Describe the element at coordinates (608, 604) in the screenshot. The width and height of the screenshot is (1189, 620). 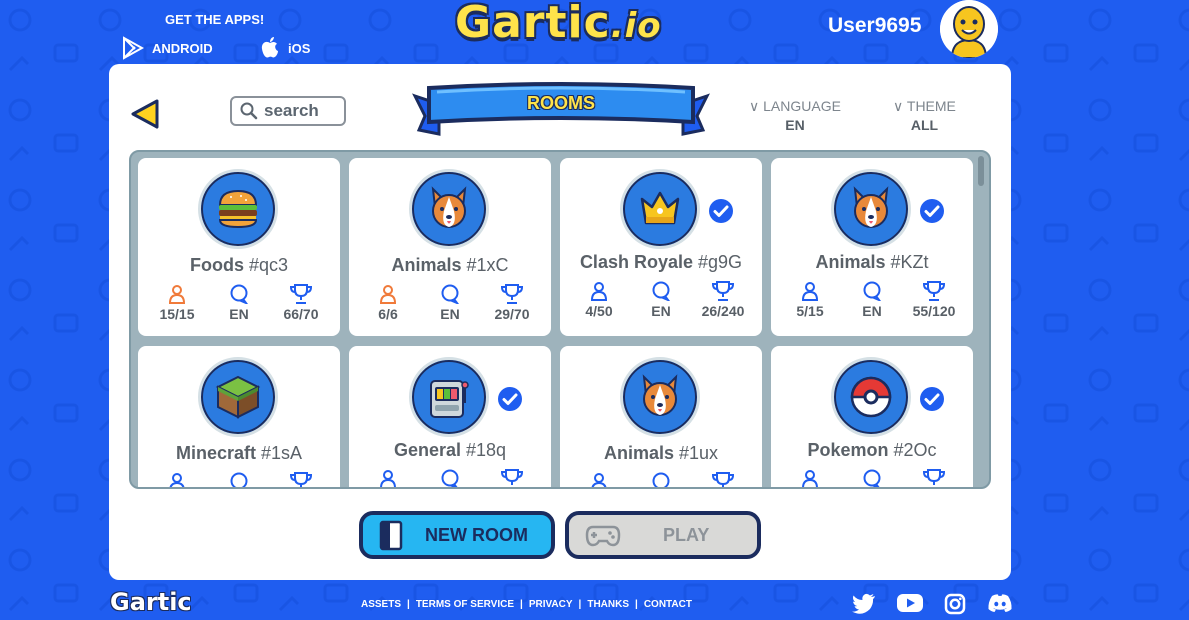
I see `footer-link-thanks: THANKS` at that location.